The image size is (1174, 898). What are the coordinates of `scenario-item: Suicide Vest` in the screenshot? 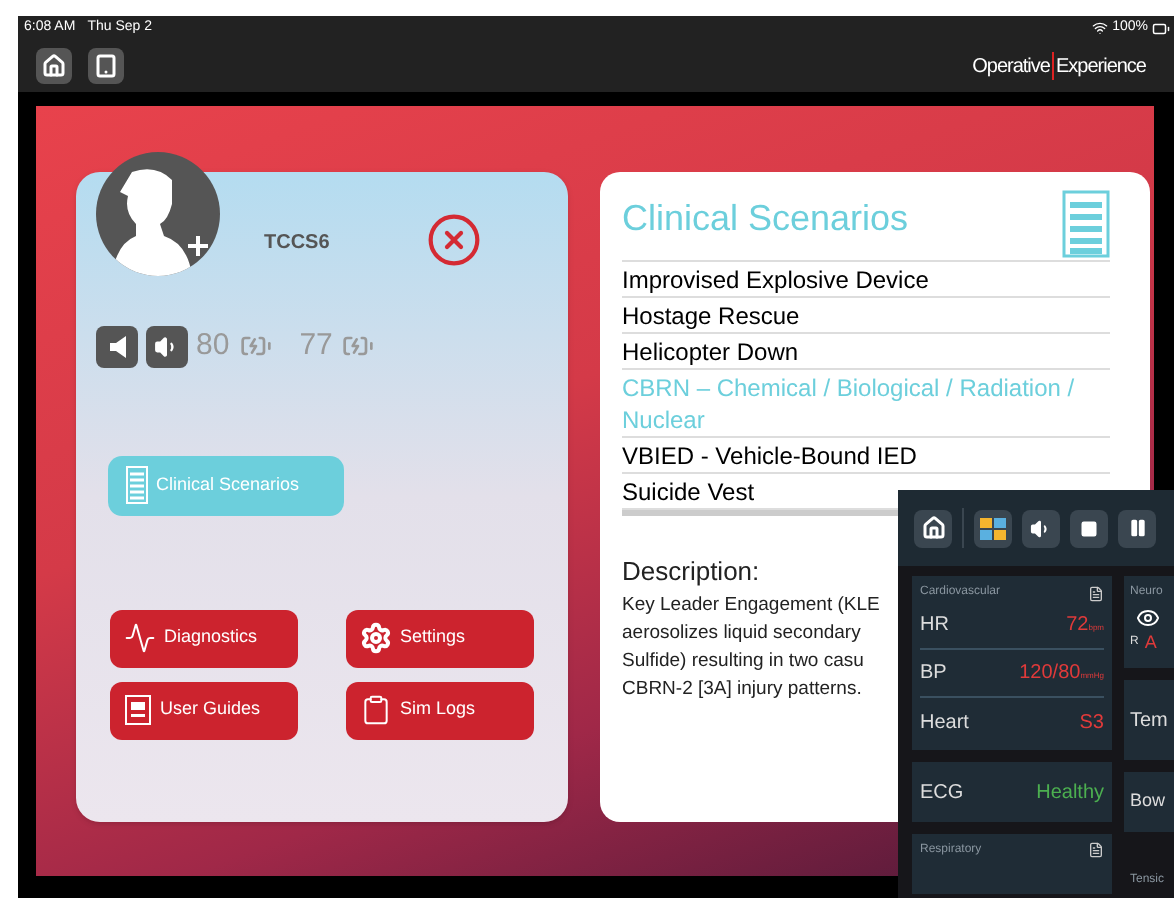 It's located at (688, 491).